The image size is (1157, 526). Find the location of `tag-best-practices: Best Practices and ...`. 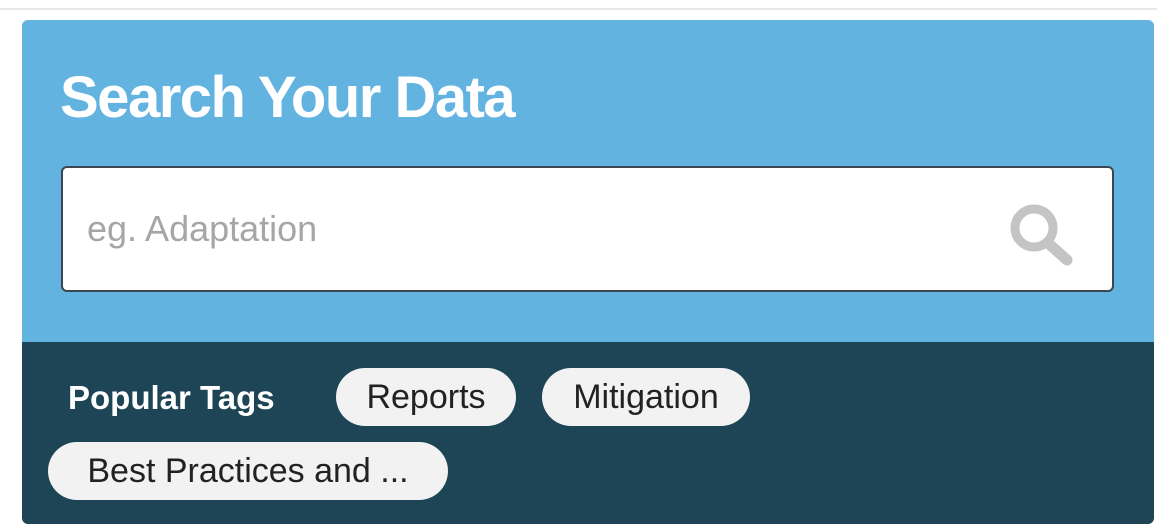

tag-best-practices: Best Practices and ... is located at coordinates (248, 471).